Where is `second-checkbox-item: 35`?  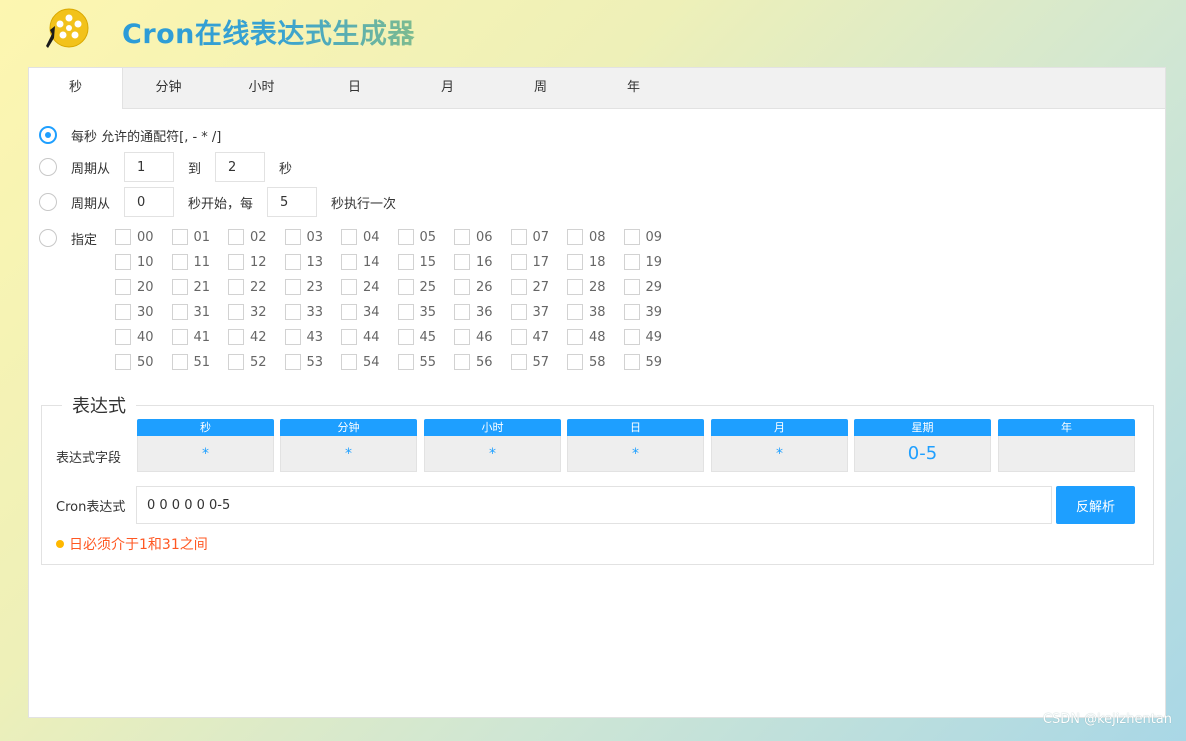 second-checkbox-item: 35 is located at coordinates (425, 312).